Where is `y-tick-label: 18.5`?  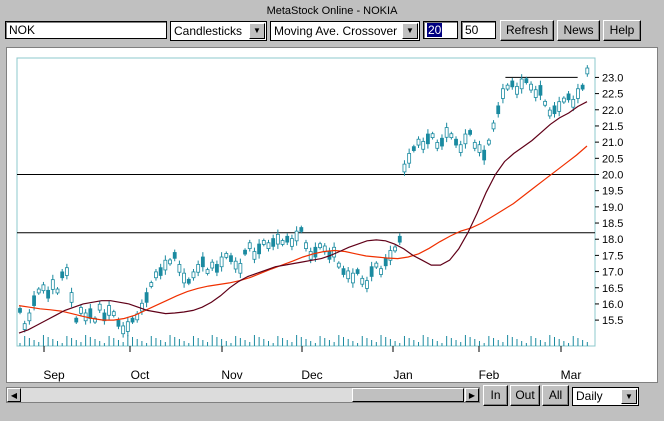 y-tick-label: 18.5 is located at coordinates (612, 224).